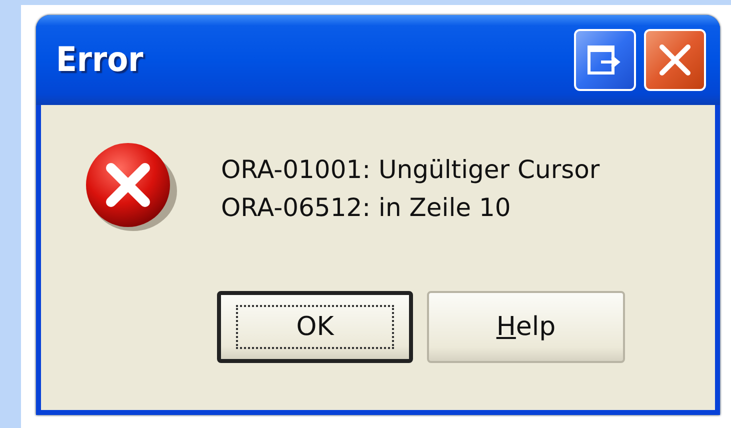 This screenshot has height=428, width=731. I want to click on window-arrow-icon, so click(605, 60).